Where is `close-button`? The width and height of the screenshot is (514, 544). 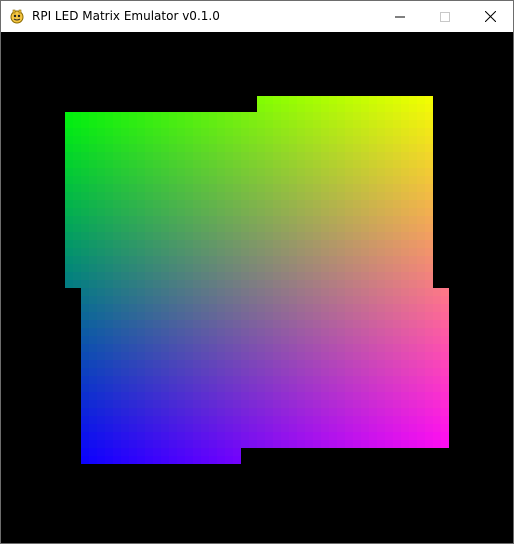
close-button is located at coordinates (490, 16).